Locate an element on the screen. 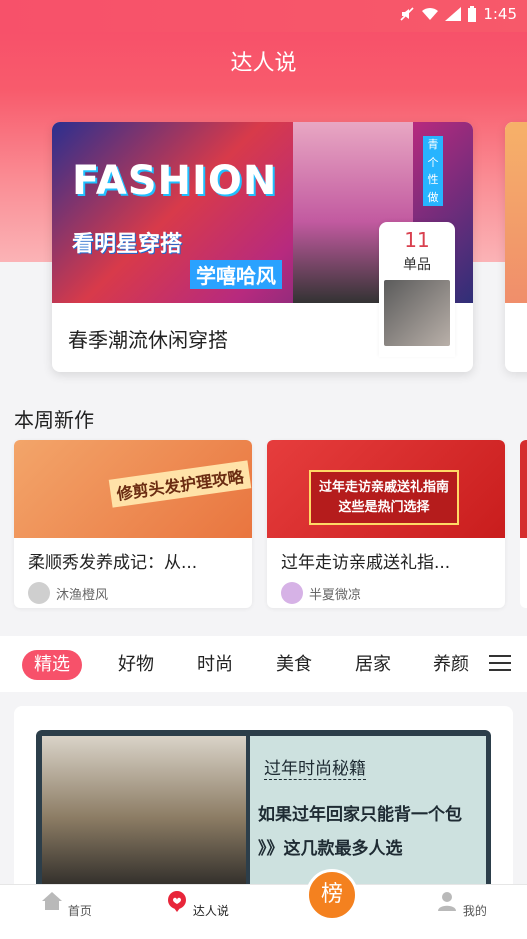 Image resolution: width=527 pixels, height=939 pixels. nav-talent: 达人说 is located at coordinates (197, 904).